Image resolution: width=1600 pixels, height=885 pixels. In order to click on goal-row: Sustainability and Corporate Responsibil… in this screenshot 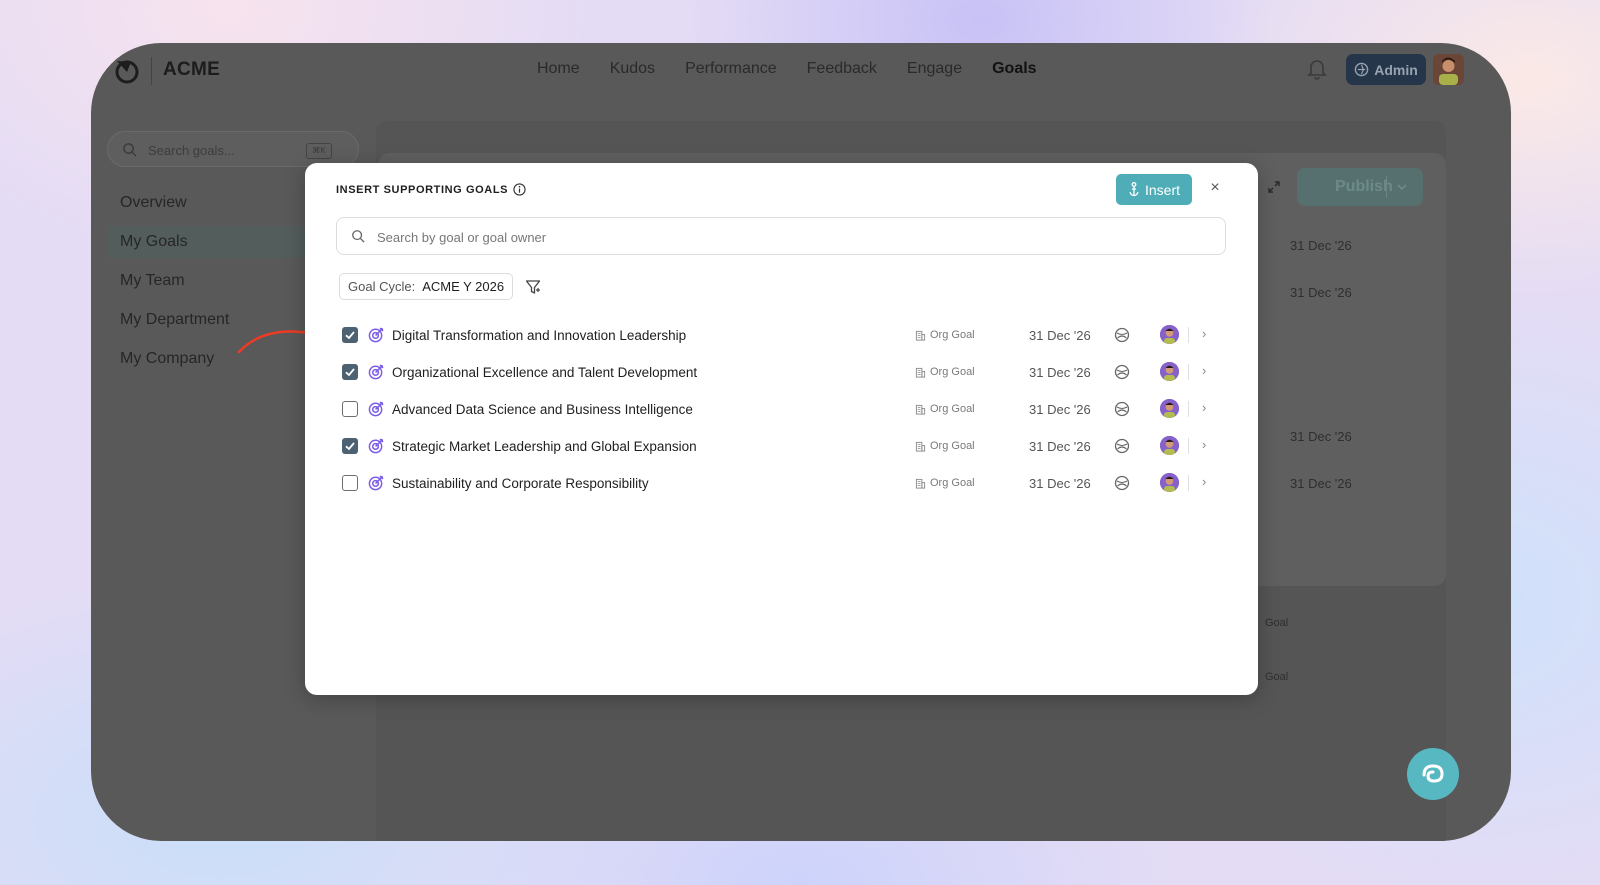, I will do `click(782, 483)`.